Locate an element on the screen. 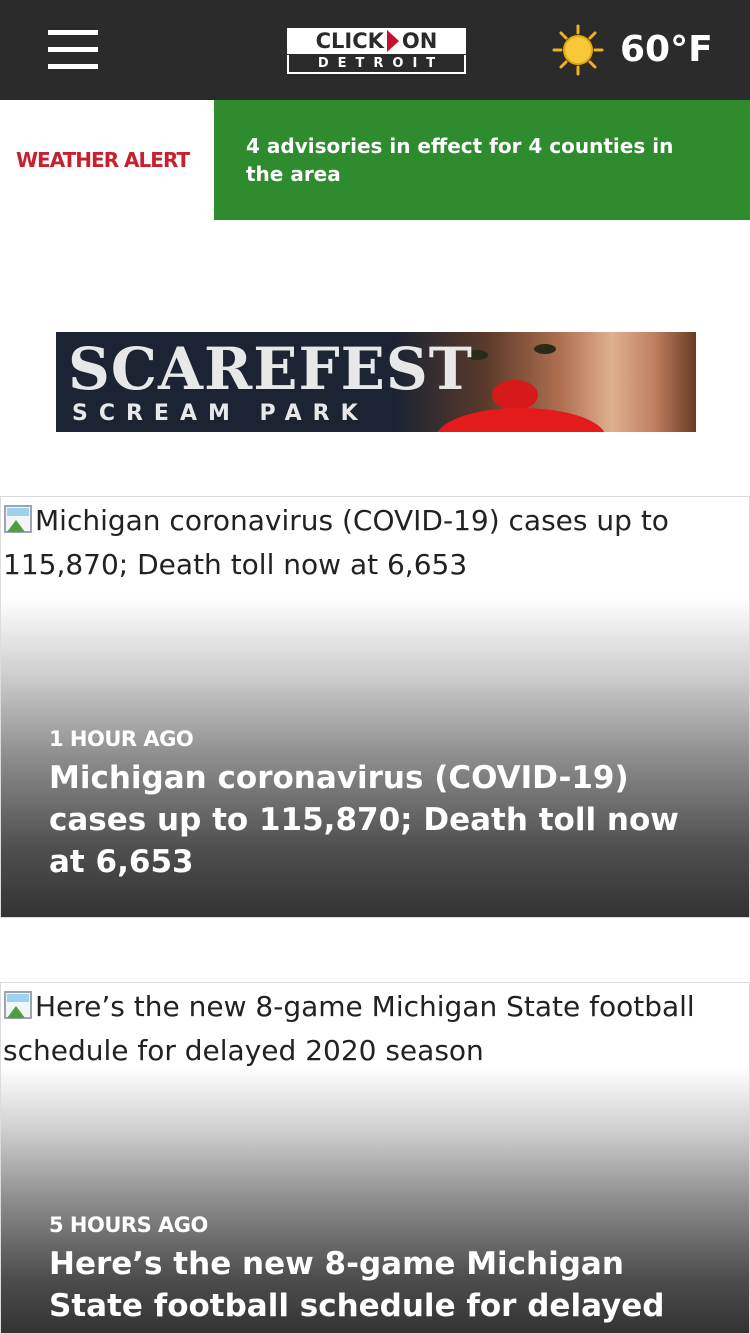 This screenshot has height=1334, width=750. clown-nose is located at coordinates (515, 395).